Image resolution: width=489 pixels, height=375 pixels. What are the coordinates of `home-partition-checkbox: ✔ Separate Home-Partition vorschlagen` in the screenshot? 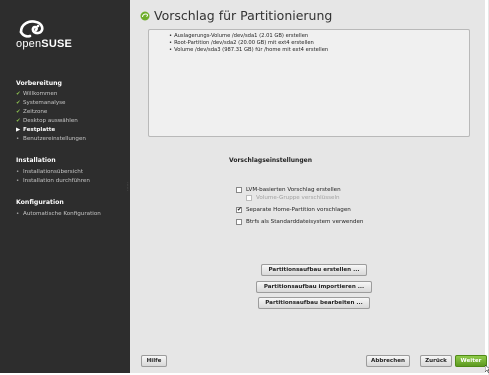 It's located at (293, 210).